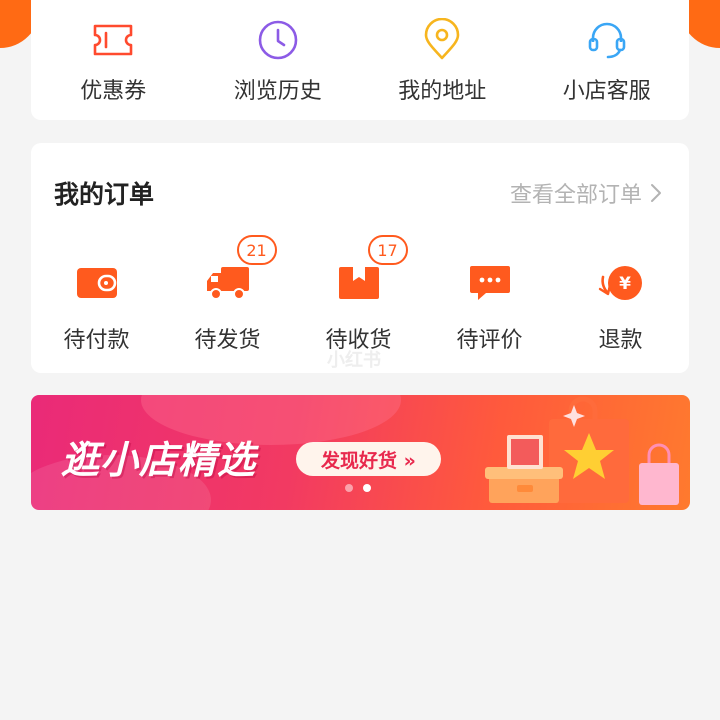 The image size is (720, 720). What do you see at coordinates (367, 488) in the screenshot?
I see `carousel-dot-active` at bounding box center [367, 488].